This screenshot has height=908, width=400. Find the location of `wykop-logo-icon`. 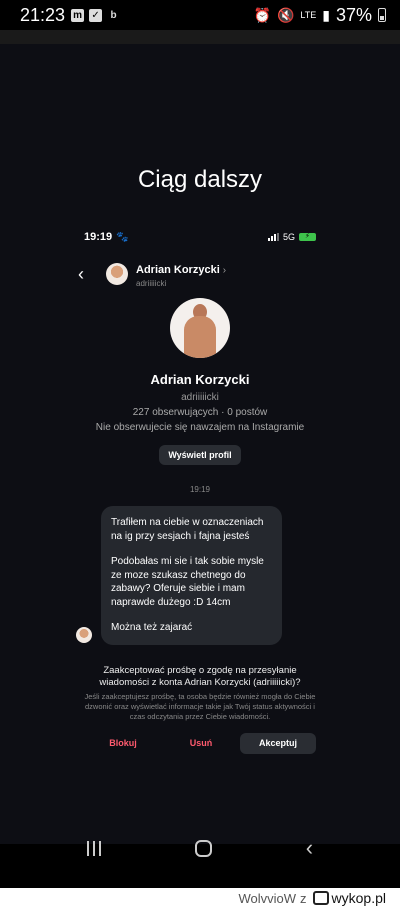

wykop-logo-icon is located at coordinates (320, 898).